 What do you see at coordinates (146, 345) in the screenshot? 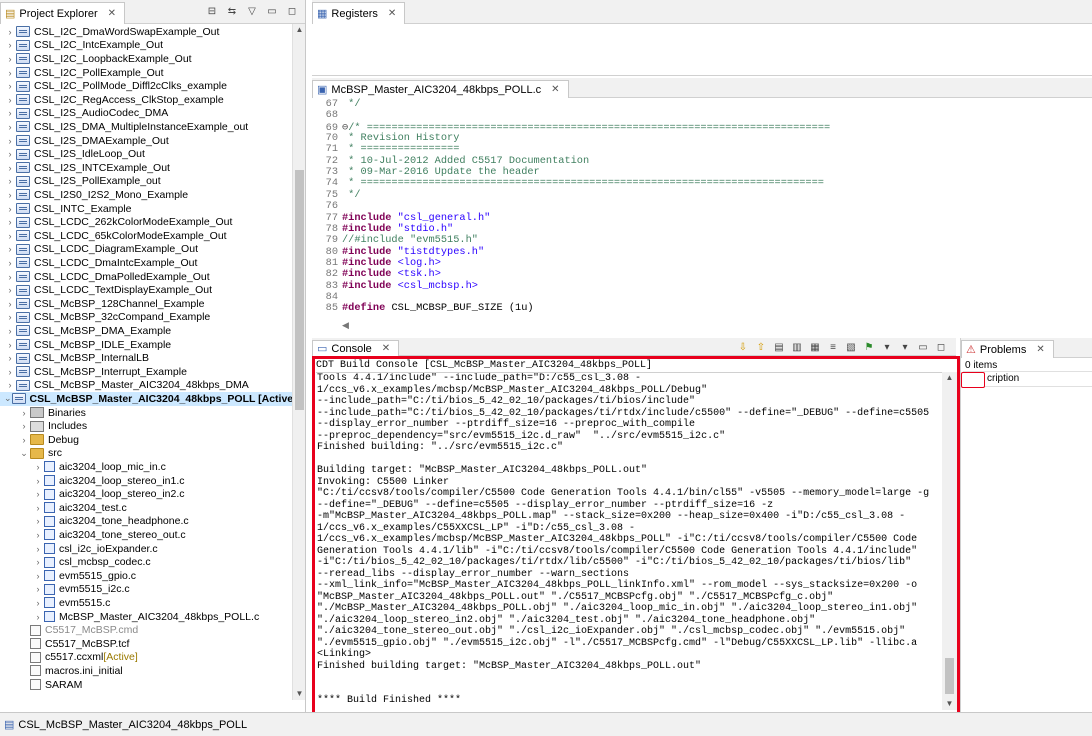
I see `project-item: › CSL_McBSP_IDLE_Example` at bounding box center [146, 345].